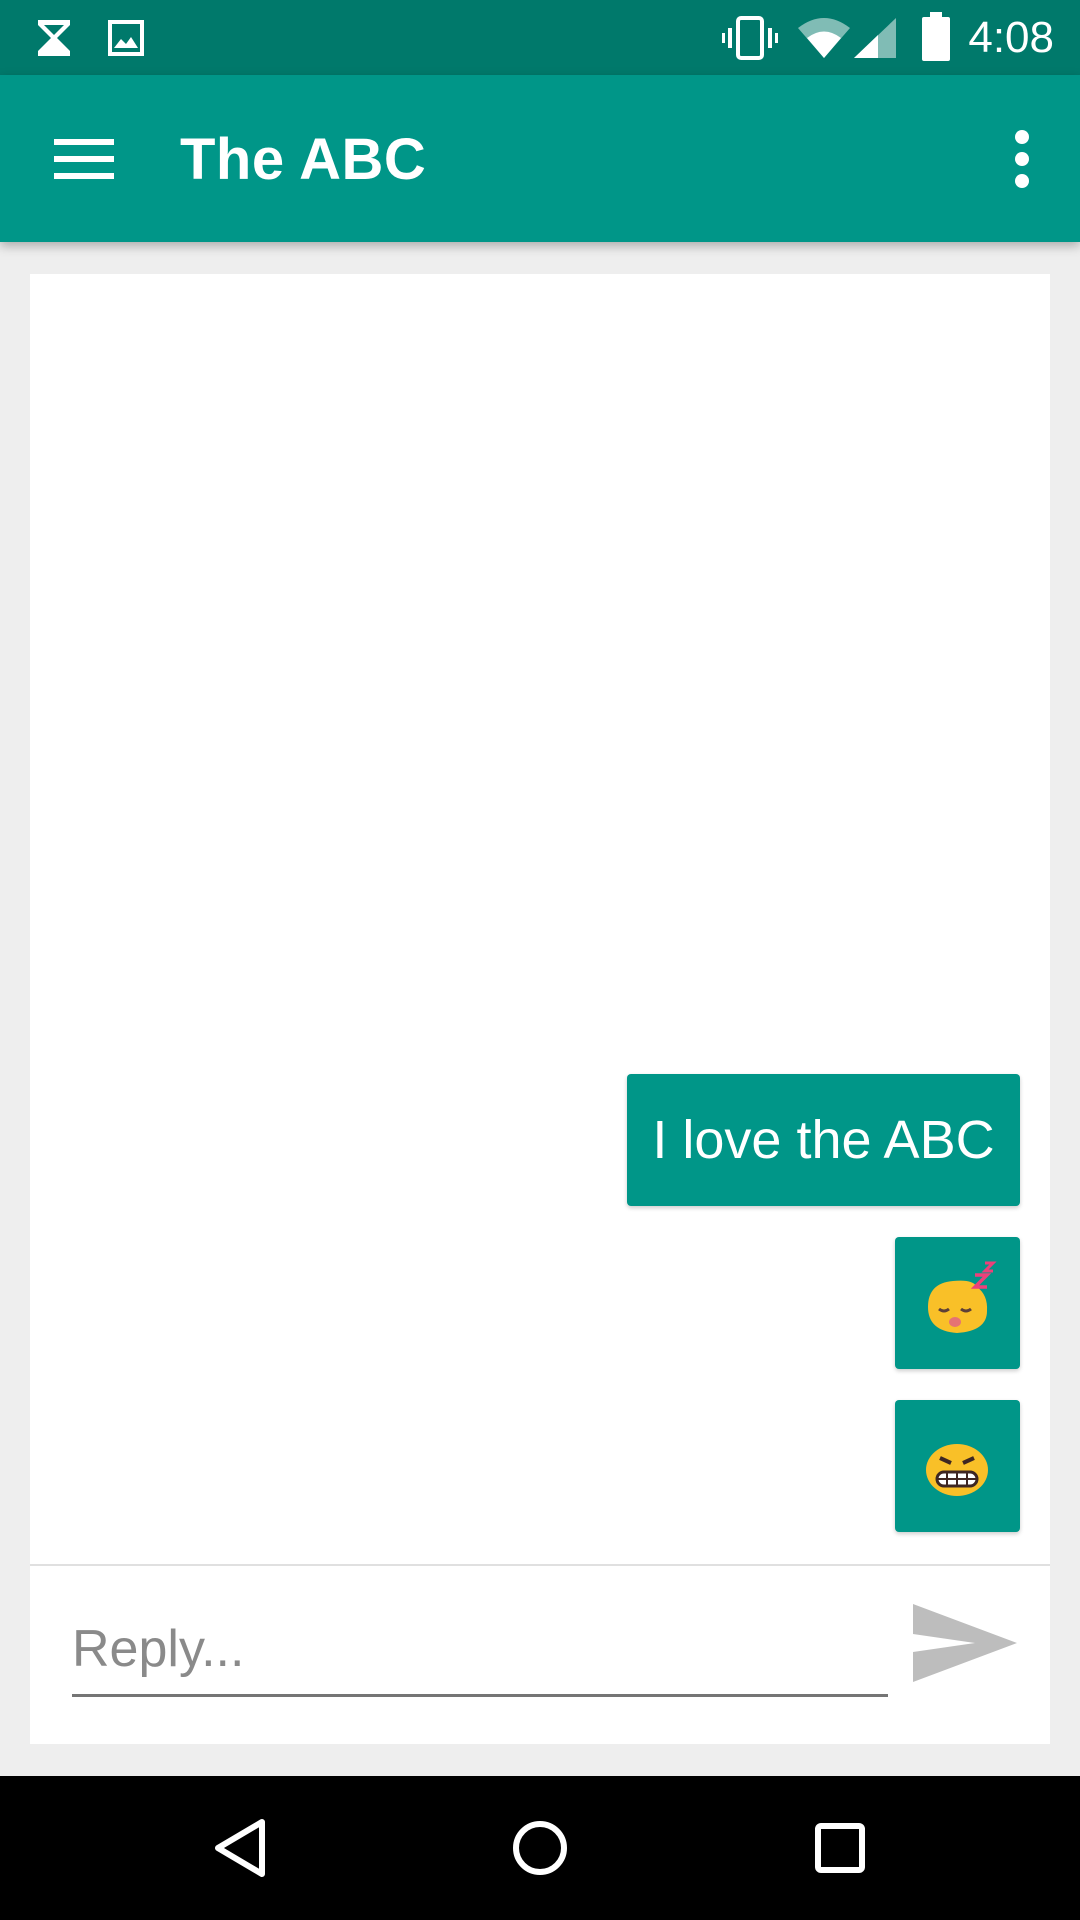  I want to click on status-time: 4:08, so click(1011, 37).